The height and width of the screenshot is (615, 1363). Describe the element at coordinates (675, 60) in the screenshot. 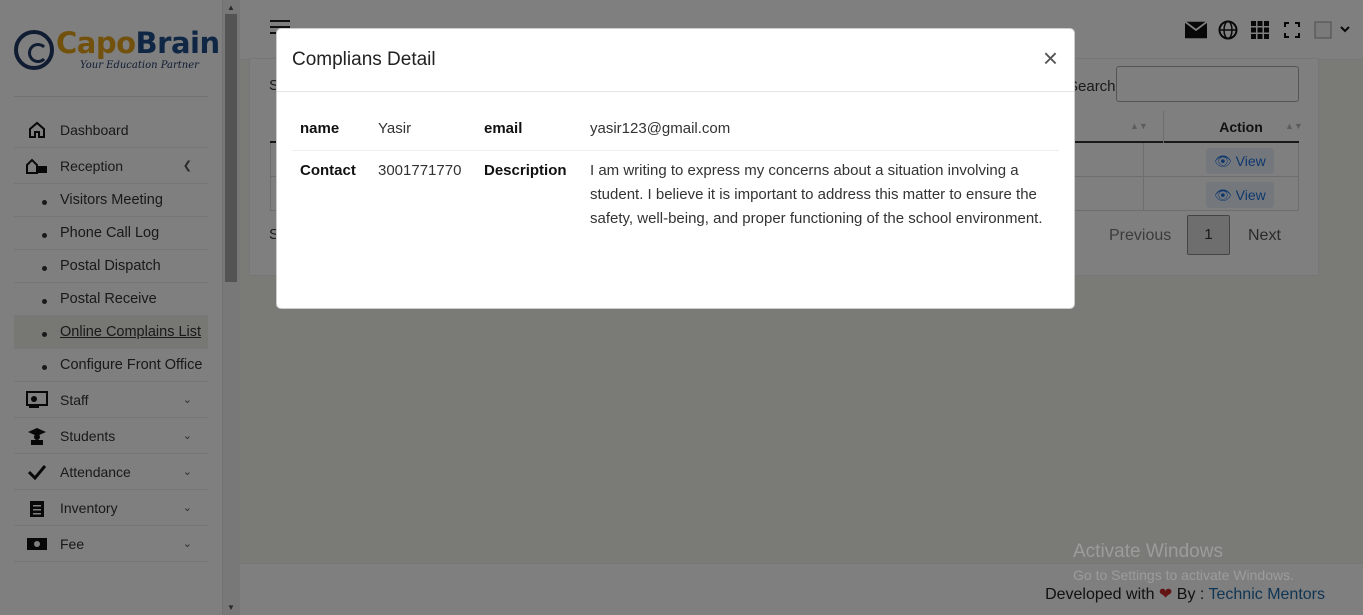

I see `modal-header: Complians Detail ×` at that location.